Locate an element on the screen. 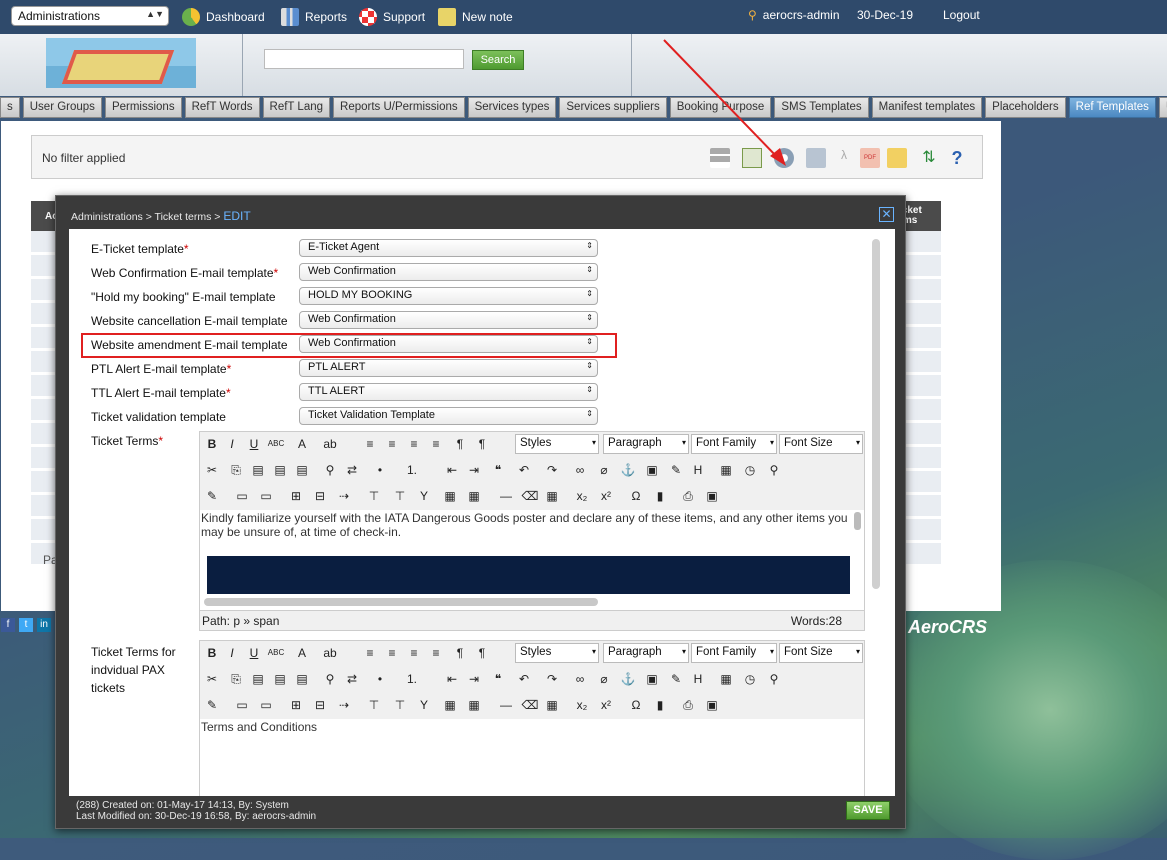 The image size is (1167, 860). paste-icon: ▤ is located at coordinates (258, 470).